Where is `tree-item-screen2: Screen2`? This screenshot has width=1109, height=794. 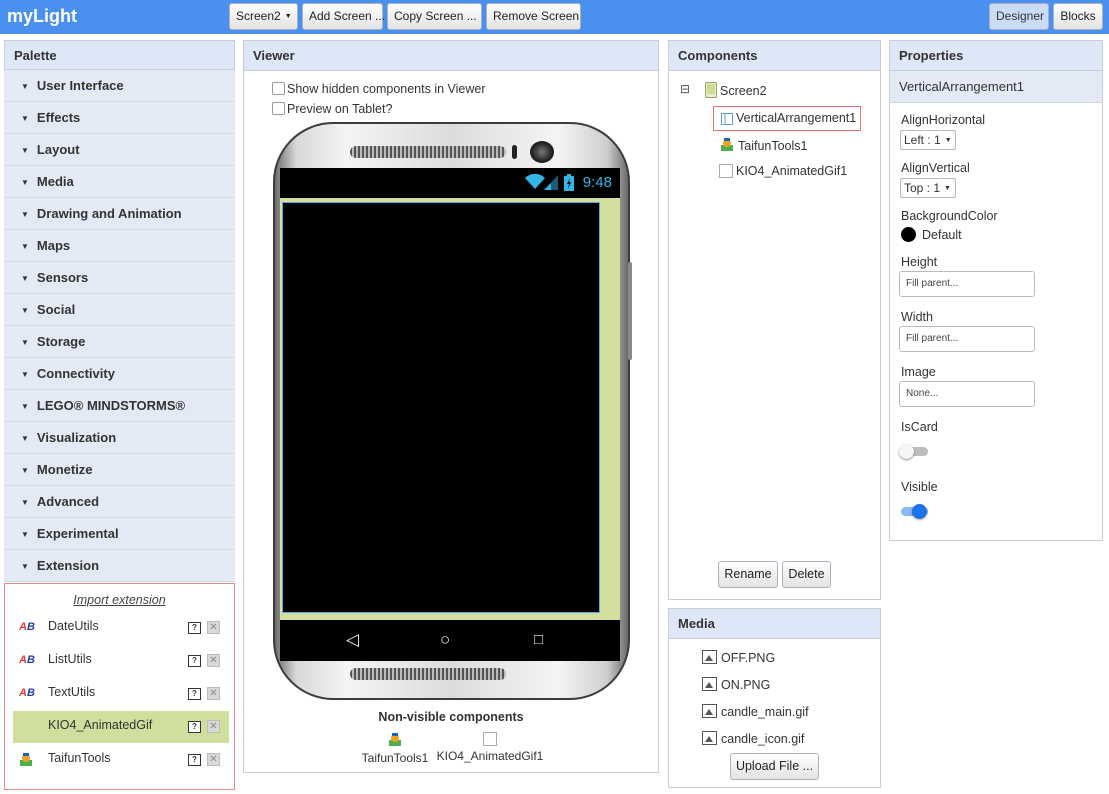
tree-item-screen2: Screen2 is located at coordinates (736, 91).